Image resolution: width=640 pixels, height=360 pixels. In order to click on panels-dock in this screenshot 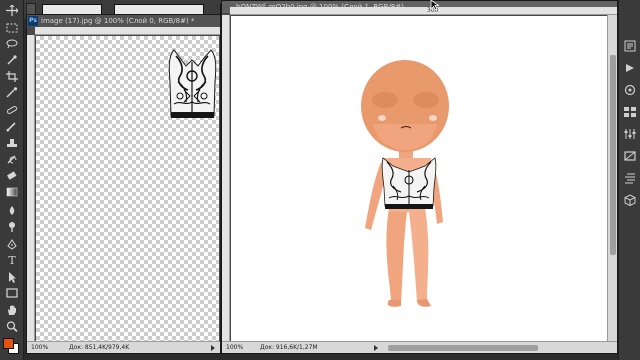, I will do `click(629, 180)`.